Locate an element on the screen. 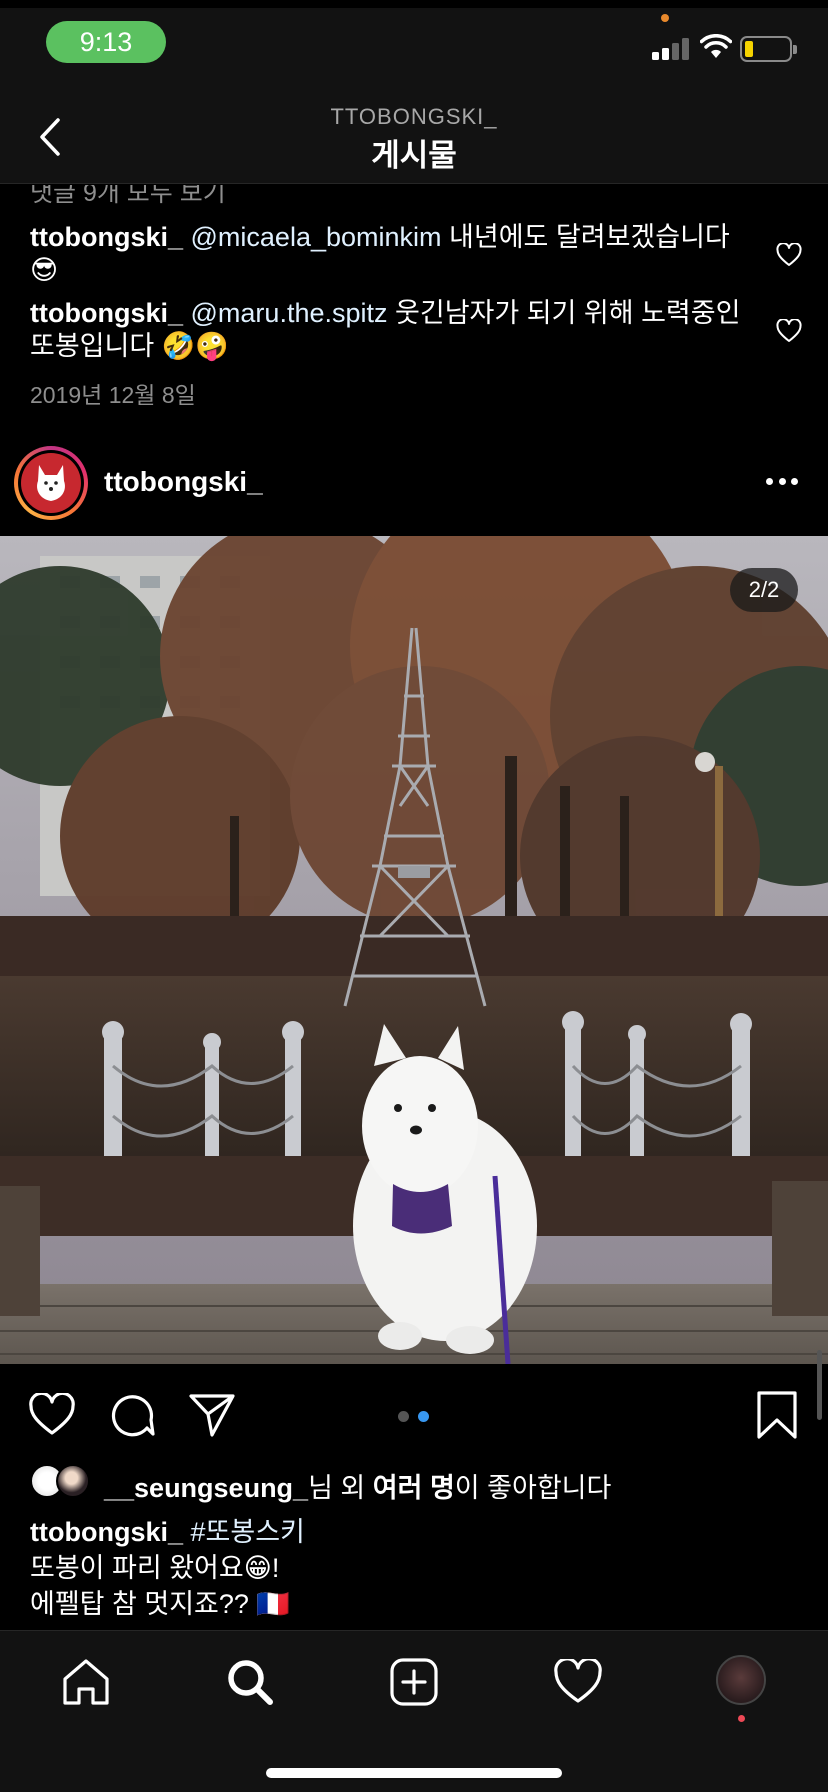  search-icon is located at coordinates (250, 1682).